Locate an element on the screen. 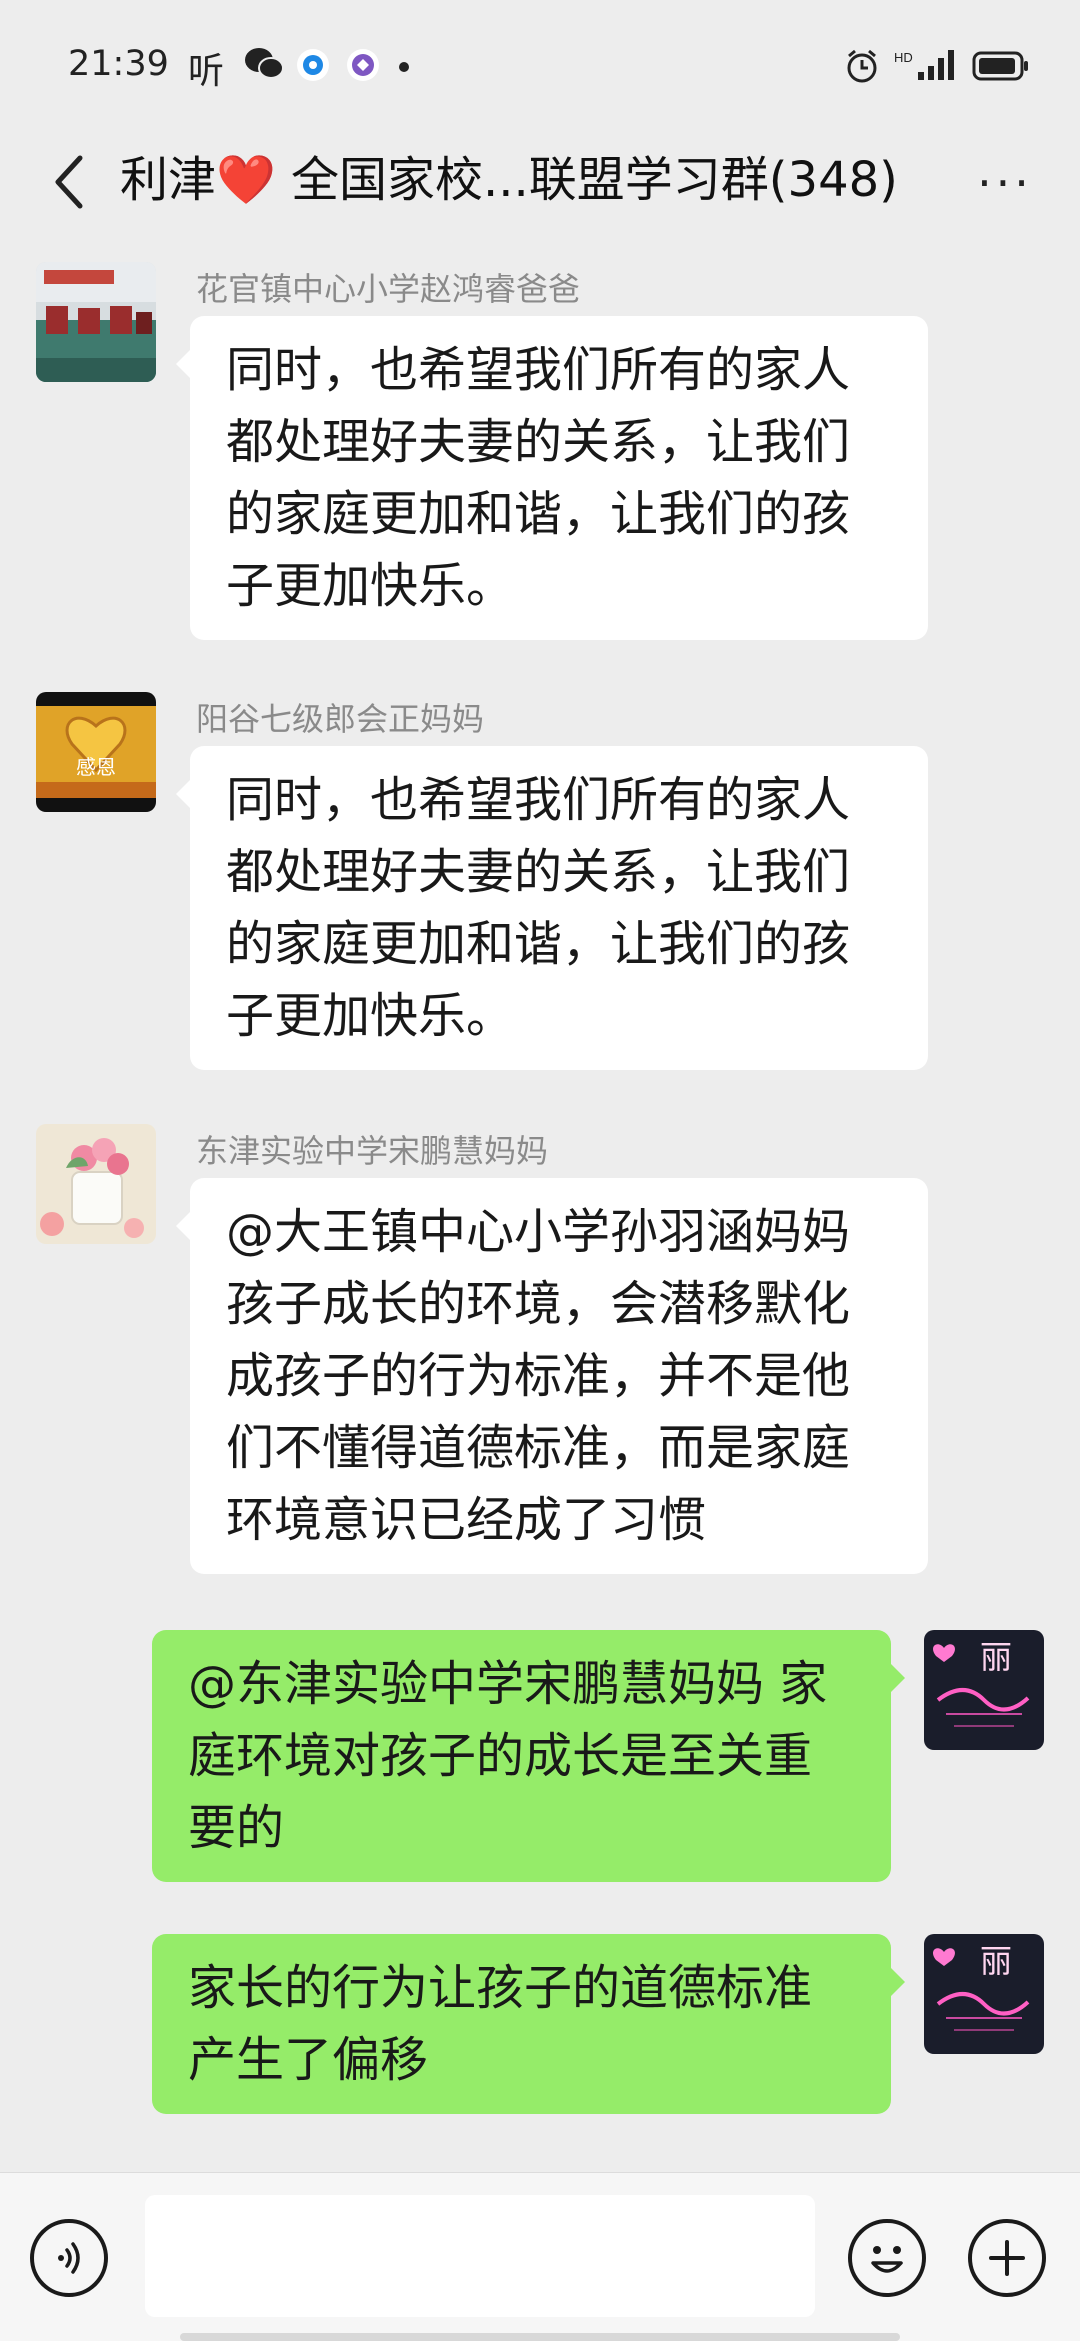 This screenshot has height=2341, width=1080. voice-button is located at coordinates (69, 2258).